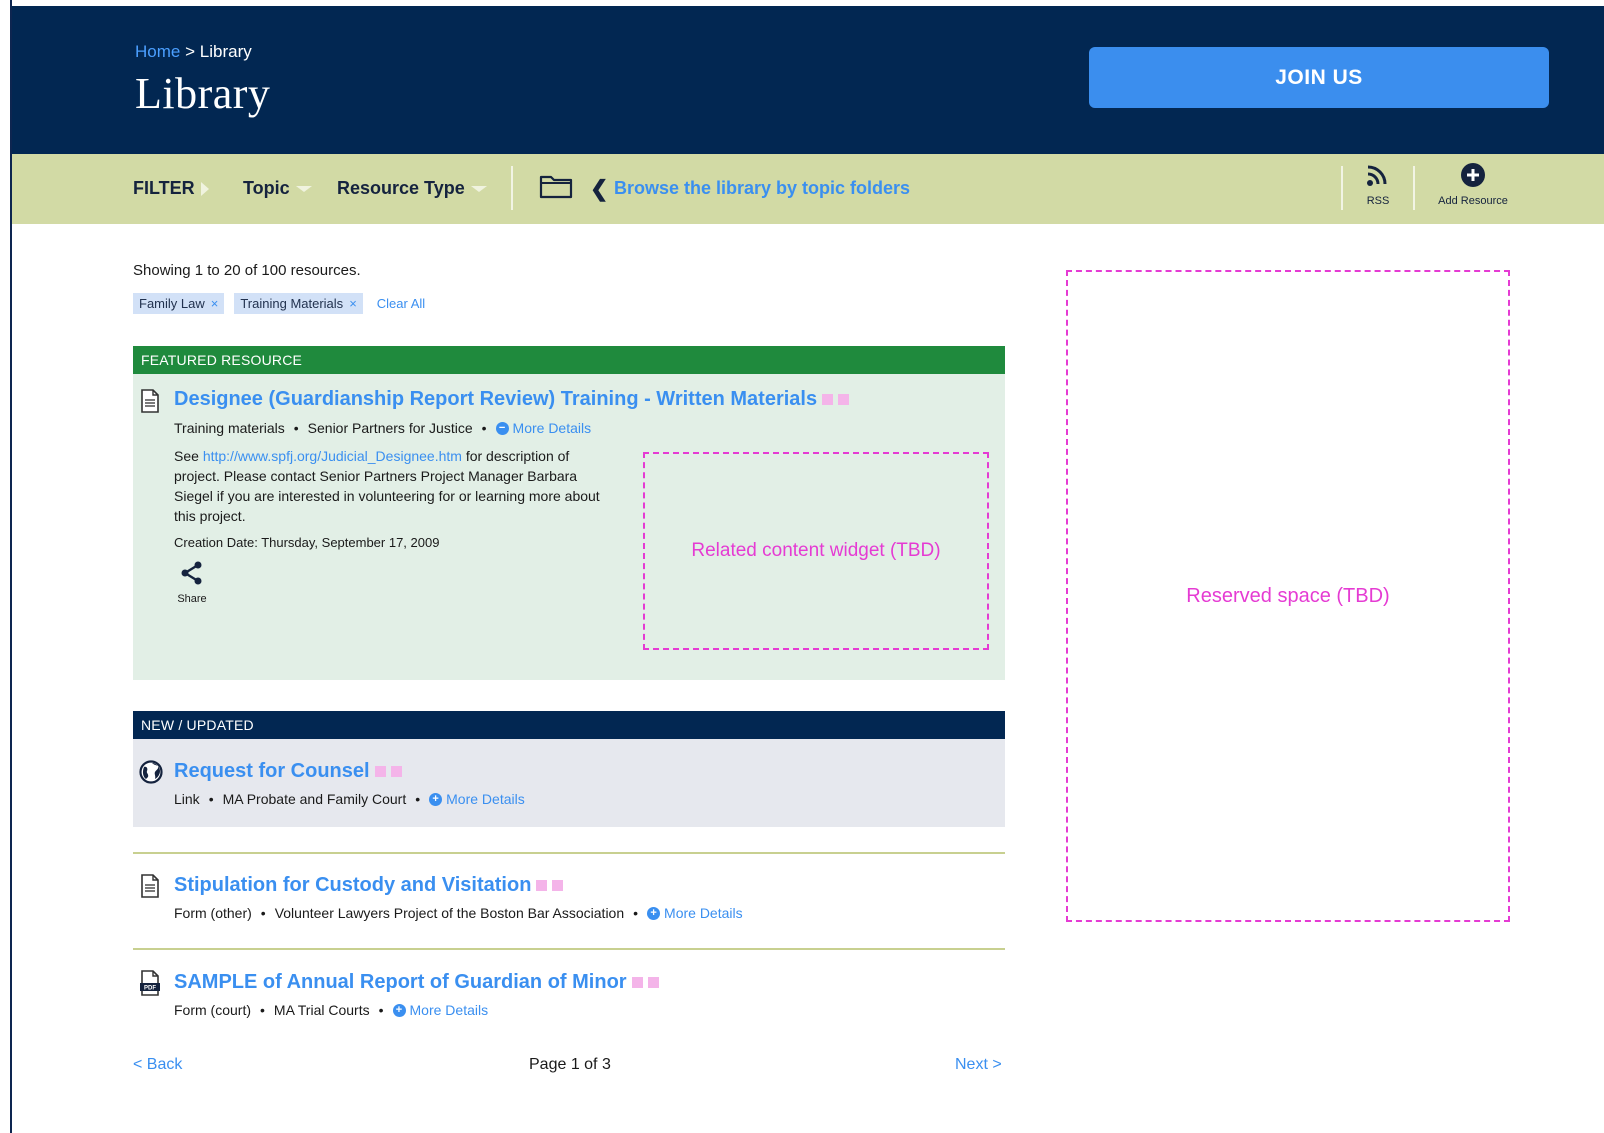 The image size is (1604, 1133). Describe the element at coordinates (164, 188) in the screenshot. I see `filter-label: FILTER` at that location.